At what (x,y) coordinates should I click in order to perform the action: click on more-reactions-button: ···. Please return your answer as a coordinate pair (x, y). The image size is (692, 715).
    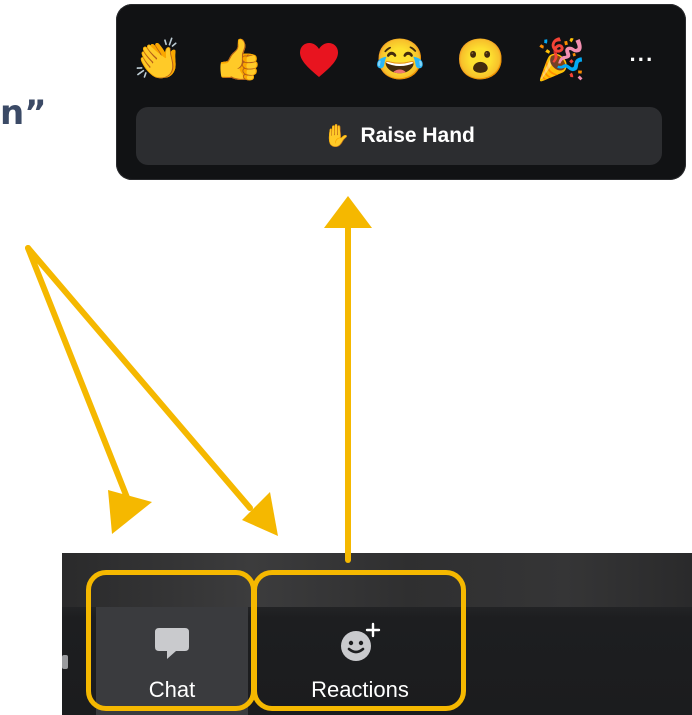
    Looking at the image, I should click on (642, 60).